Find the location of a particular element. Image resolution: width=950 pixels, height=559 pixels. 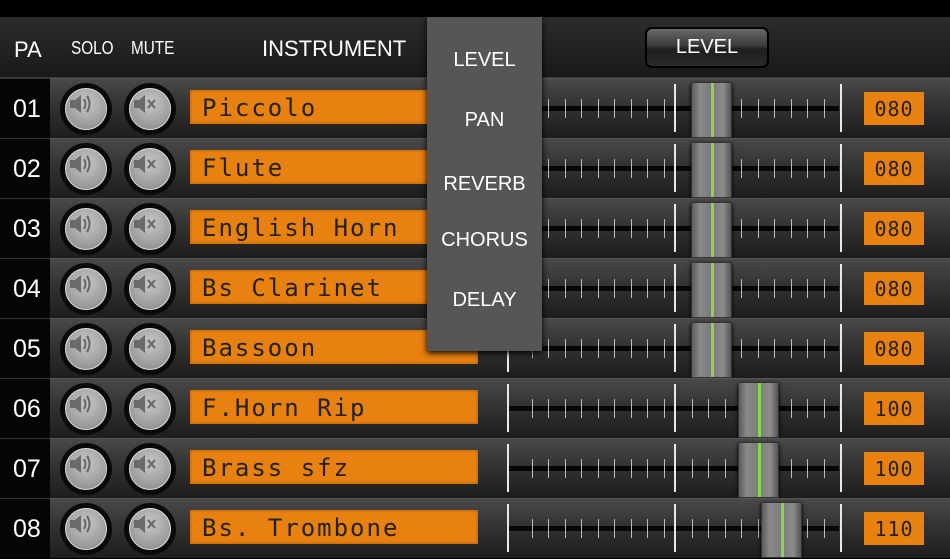

instrument-name: F.Horn Rip is located at coordinates (334, 407).